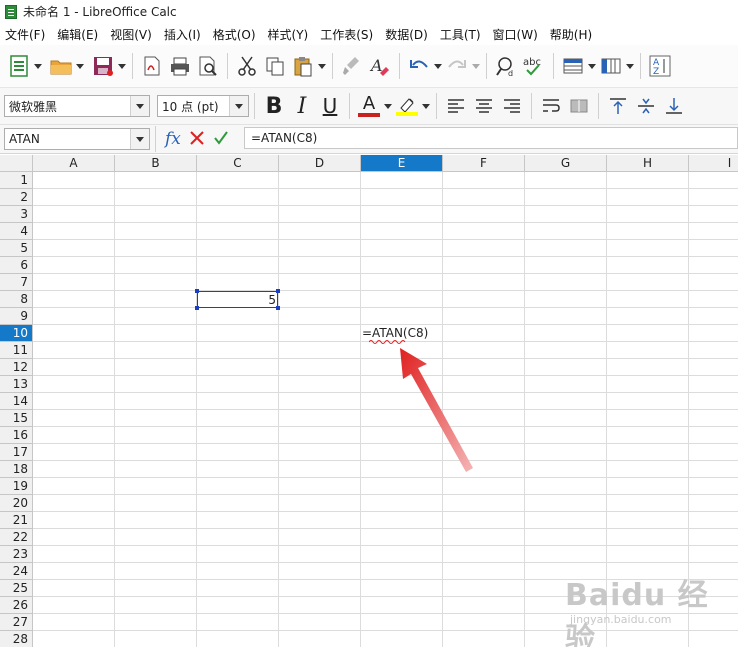  I want to click on highlight-dropdown-icon, so click(426, 106).